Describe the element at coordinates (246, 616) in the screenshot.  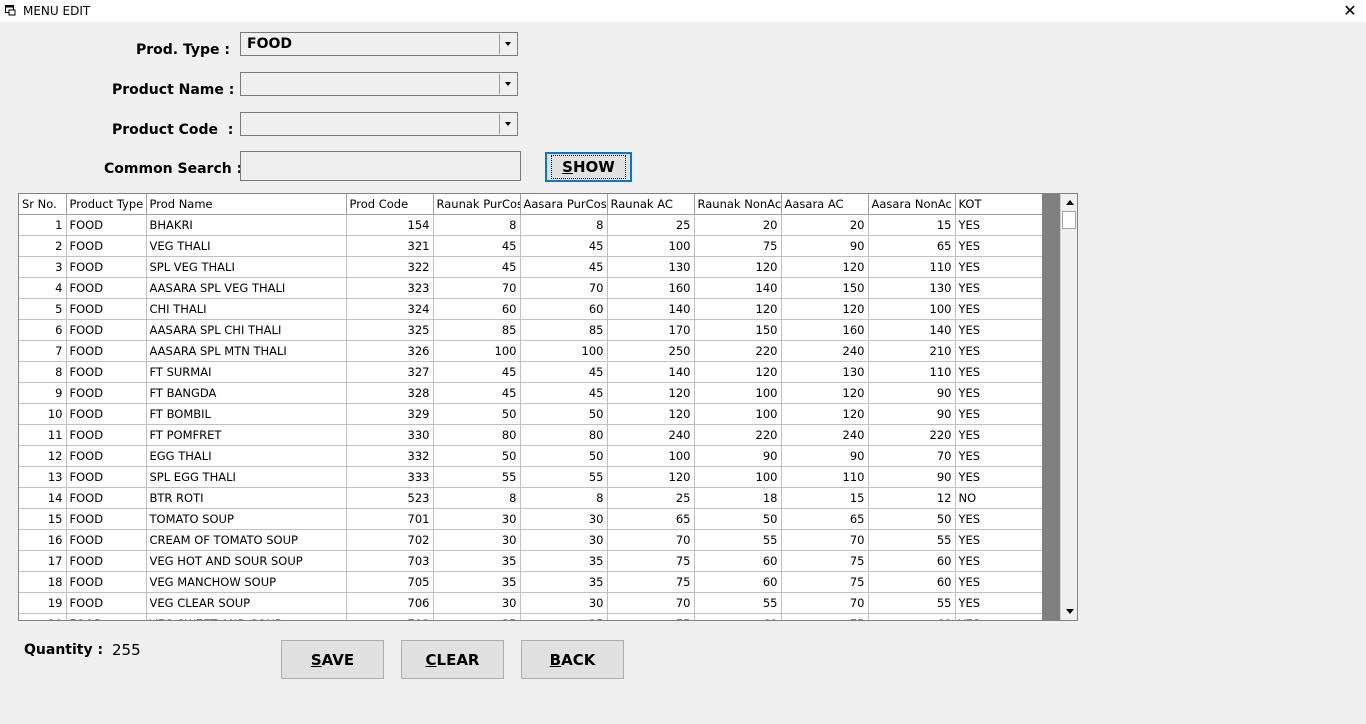
I see `table-cell: VEG SWEET AND SOUR` at that location.